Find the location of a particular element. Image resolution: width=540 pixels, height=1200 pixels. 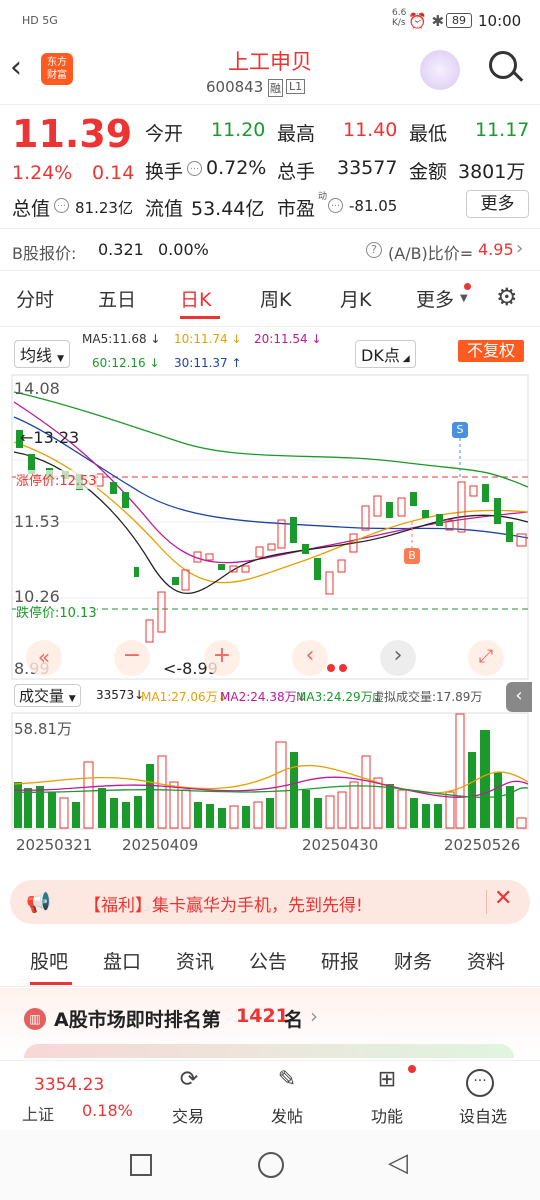

page-dot is located at coordinates (331, 668).